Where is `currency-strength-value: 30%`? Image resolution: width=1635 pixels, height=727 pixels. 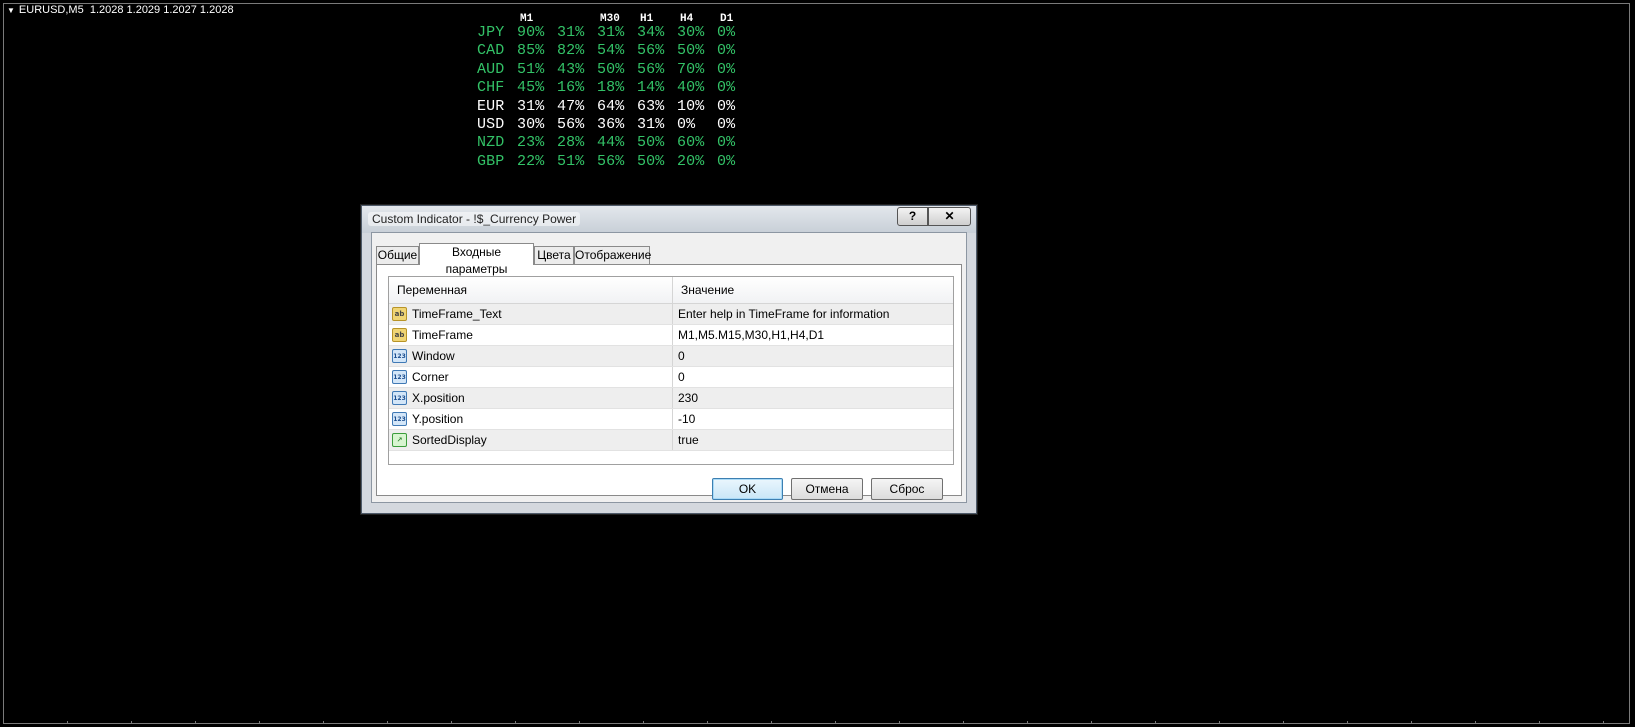 currency-strength-value: 30% is located at coordinates (691, 32).